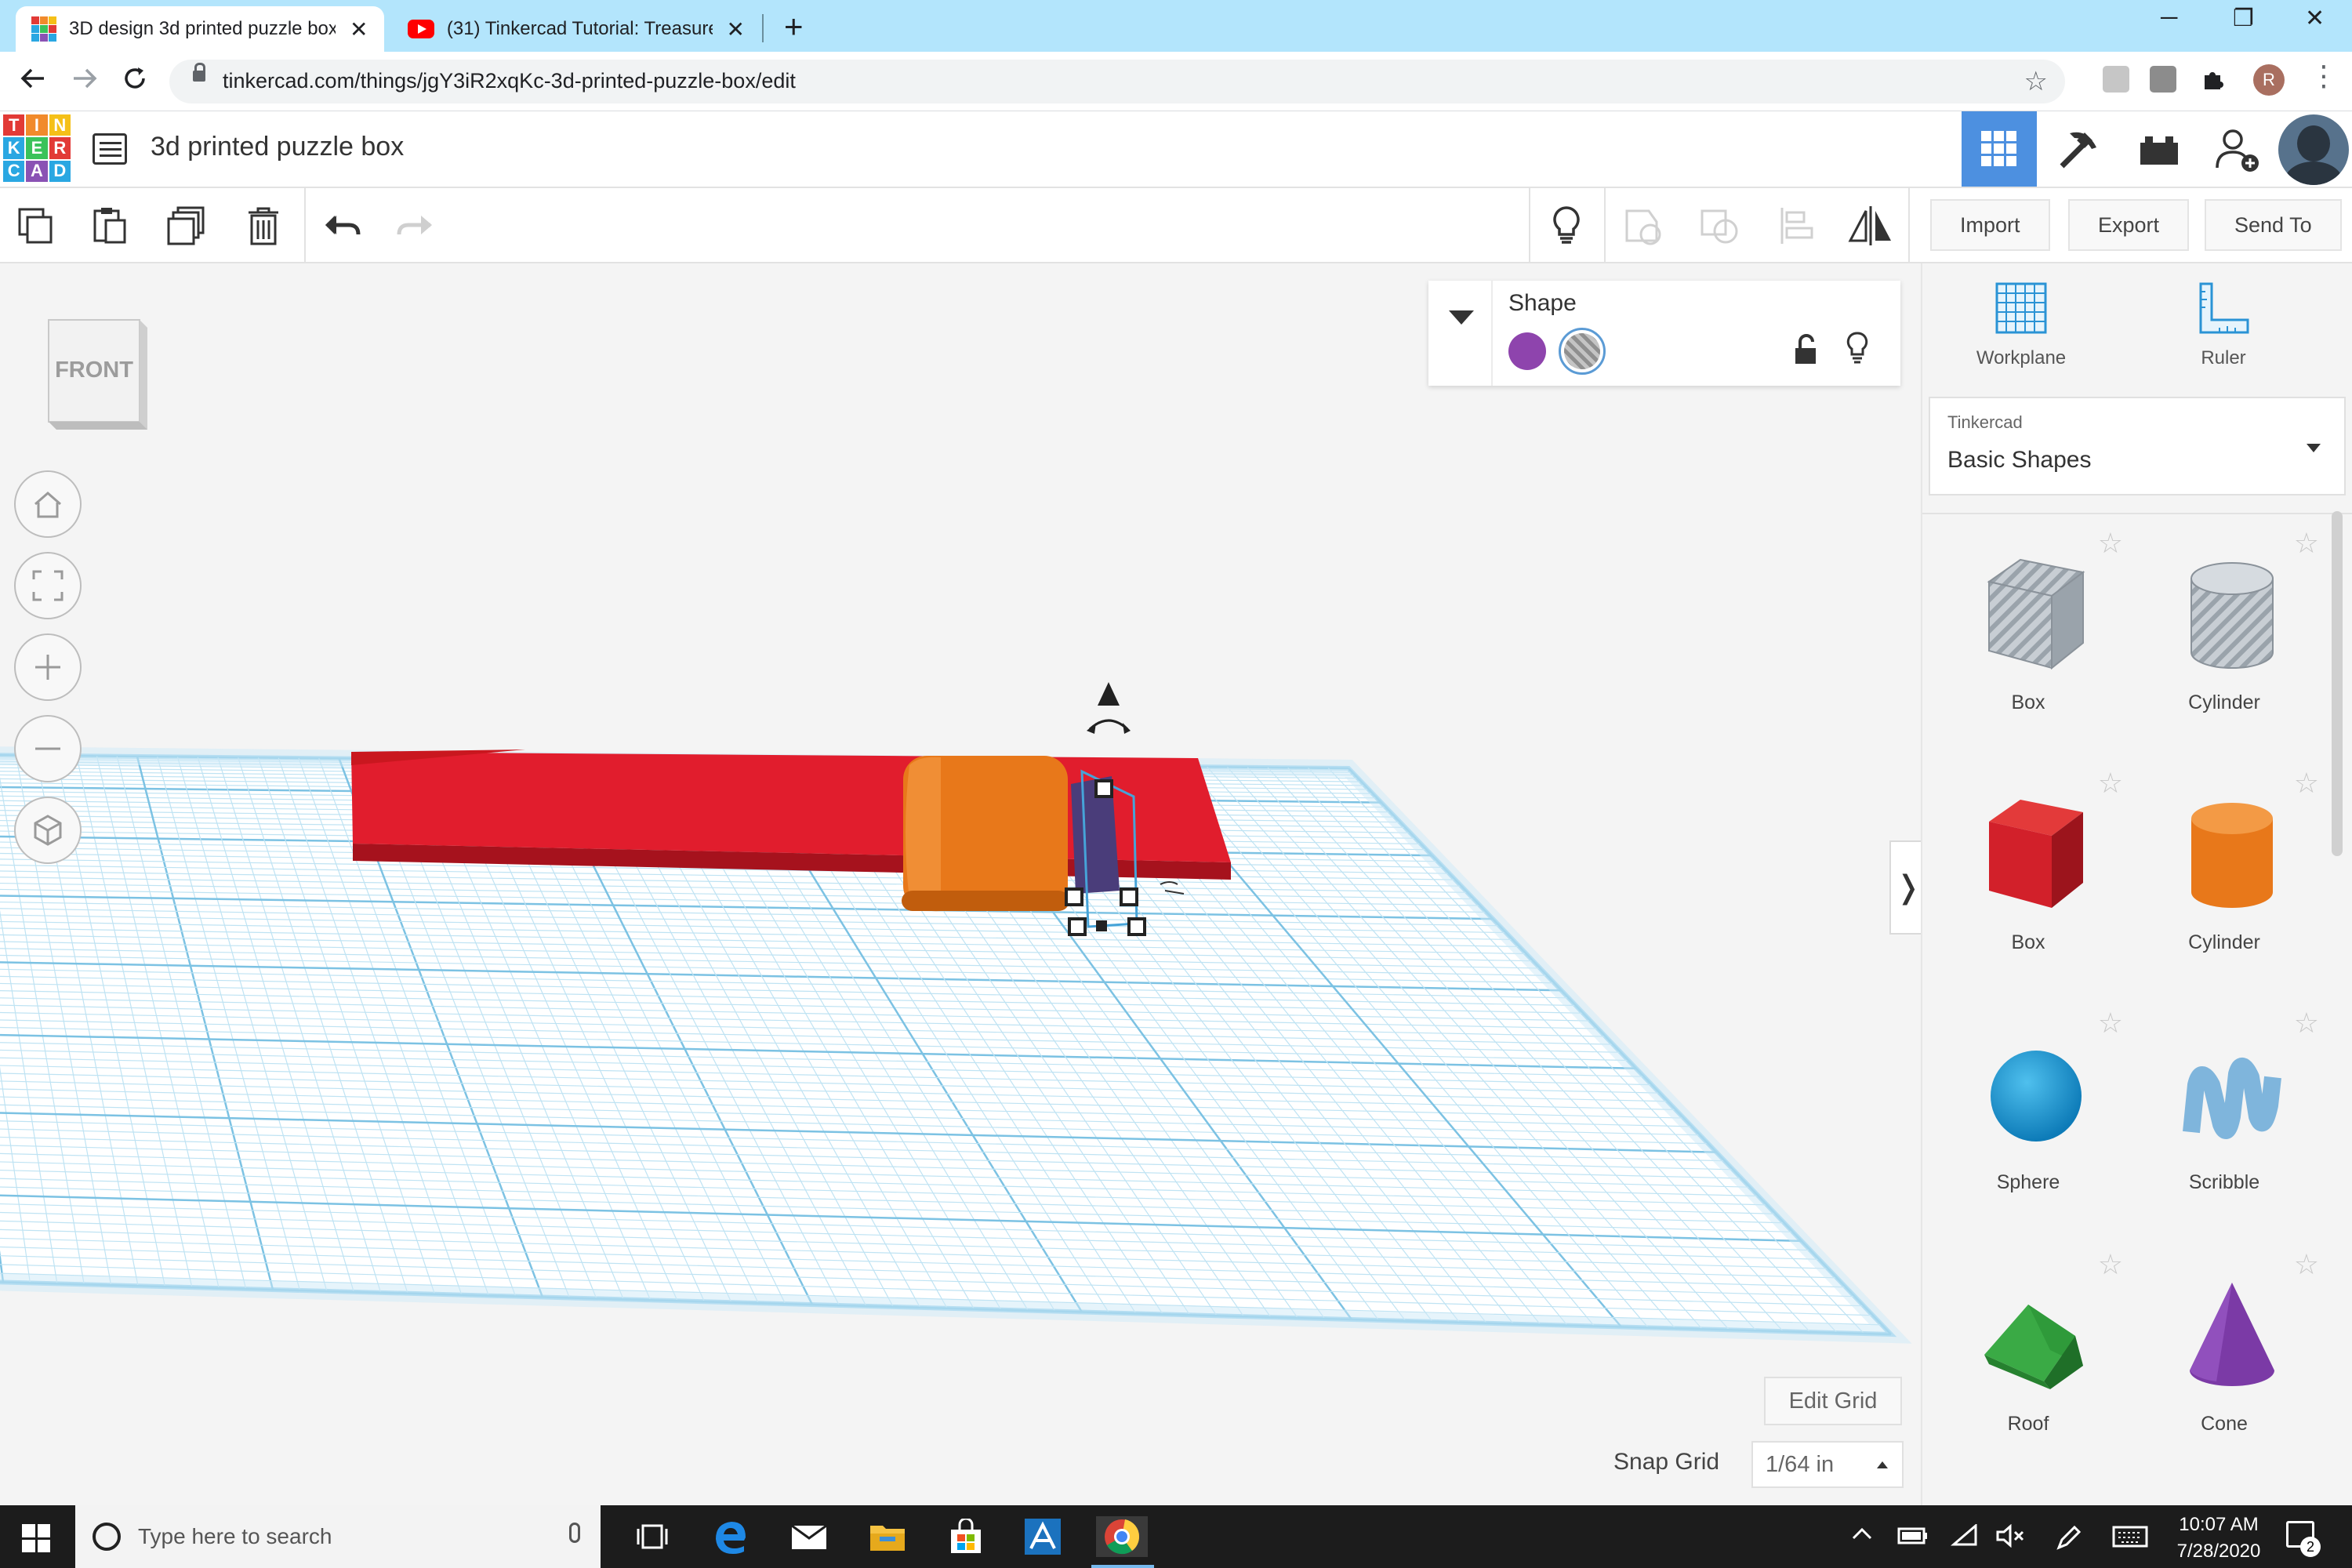 This screenshot has height=1568, width=2352. I want to click on visibility-bulb-icon, so click(1858, 350).